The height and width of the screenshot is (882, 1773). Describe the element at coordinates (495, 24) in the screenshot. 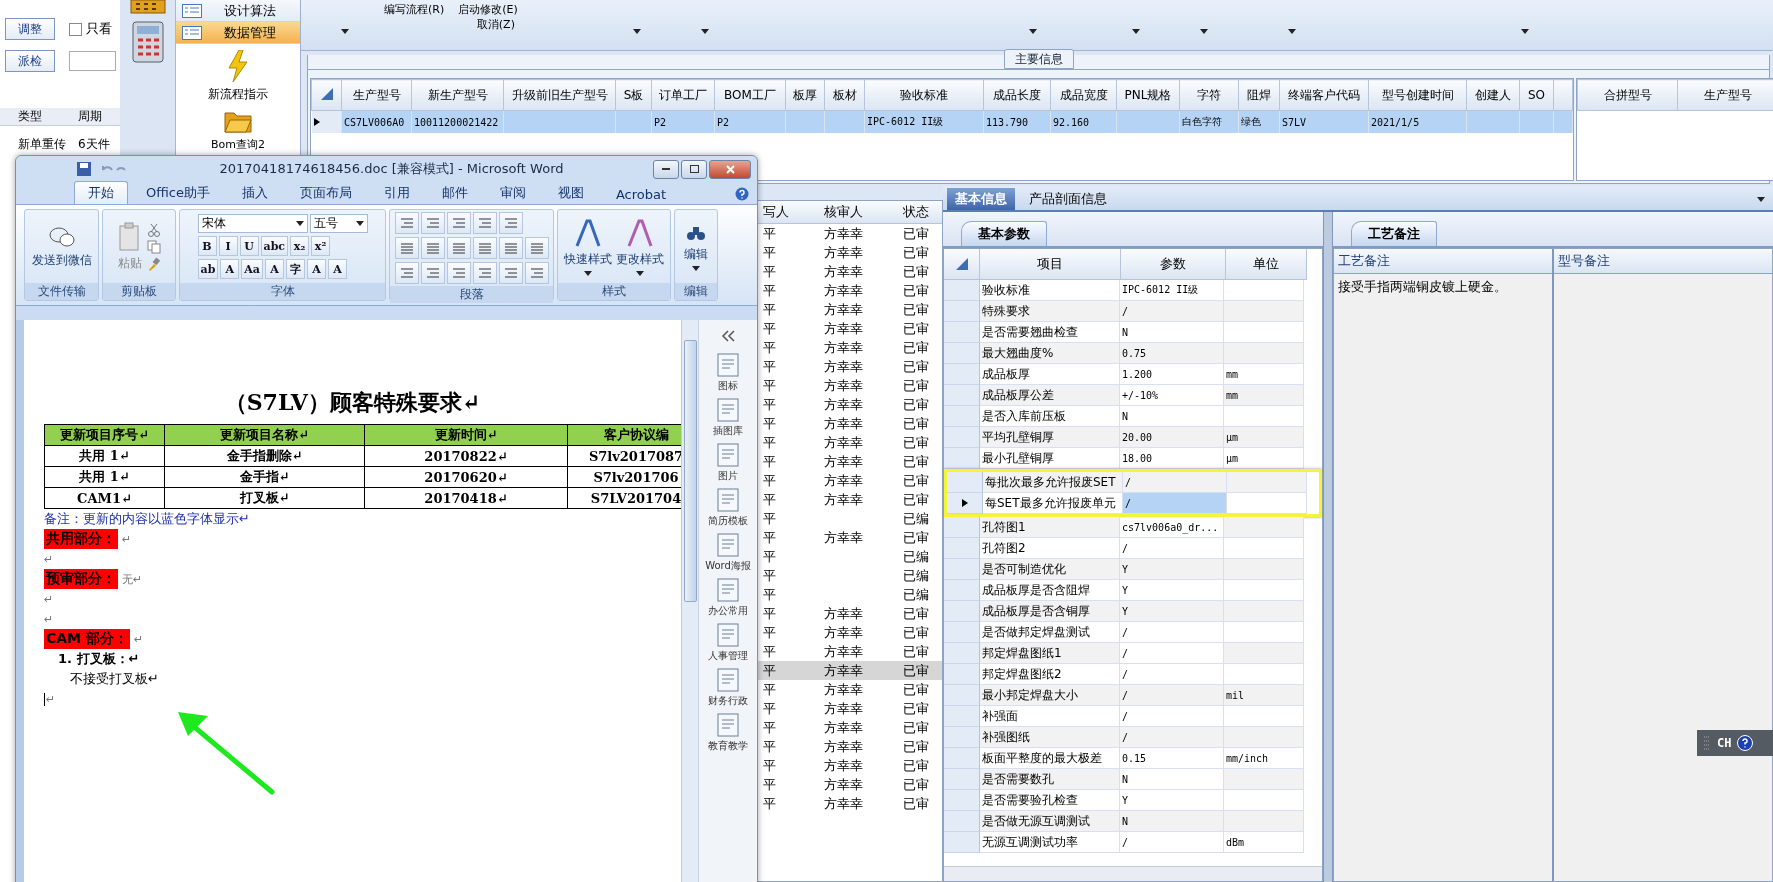

I see `toolbar-button: 取消(Z)` at that location.